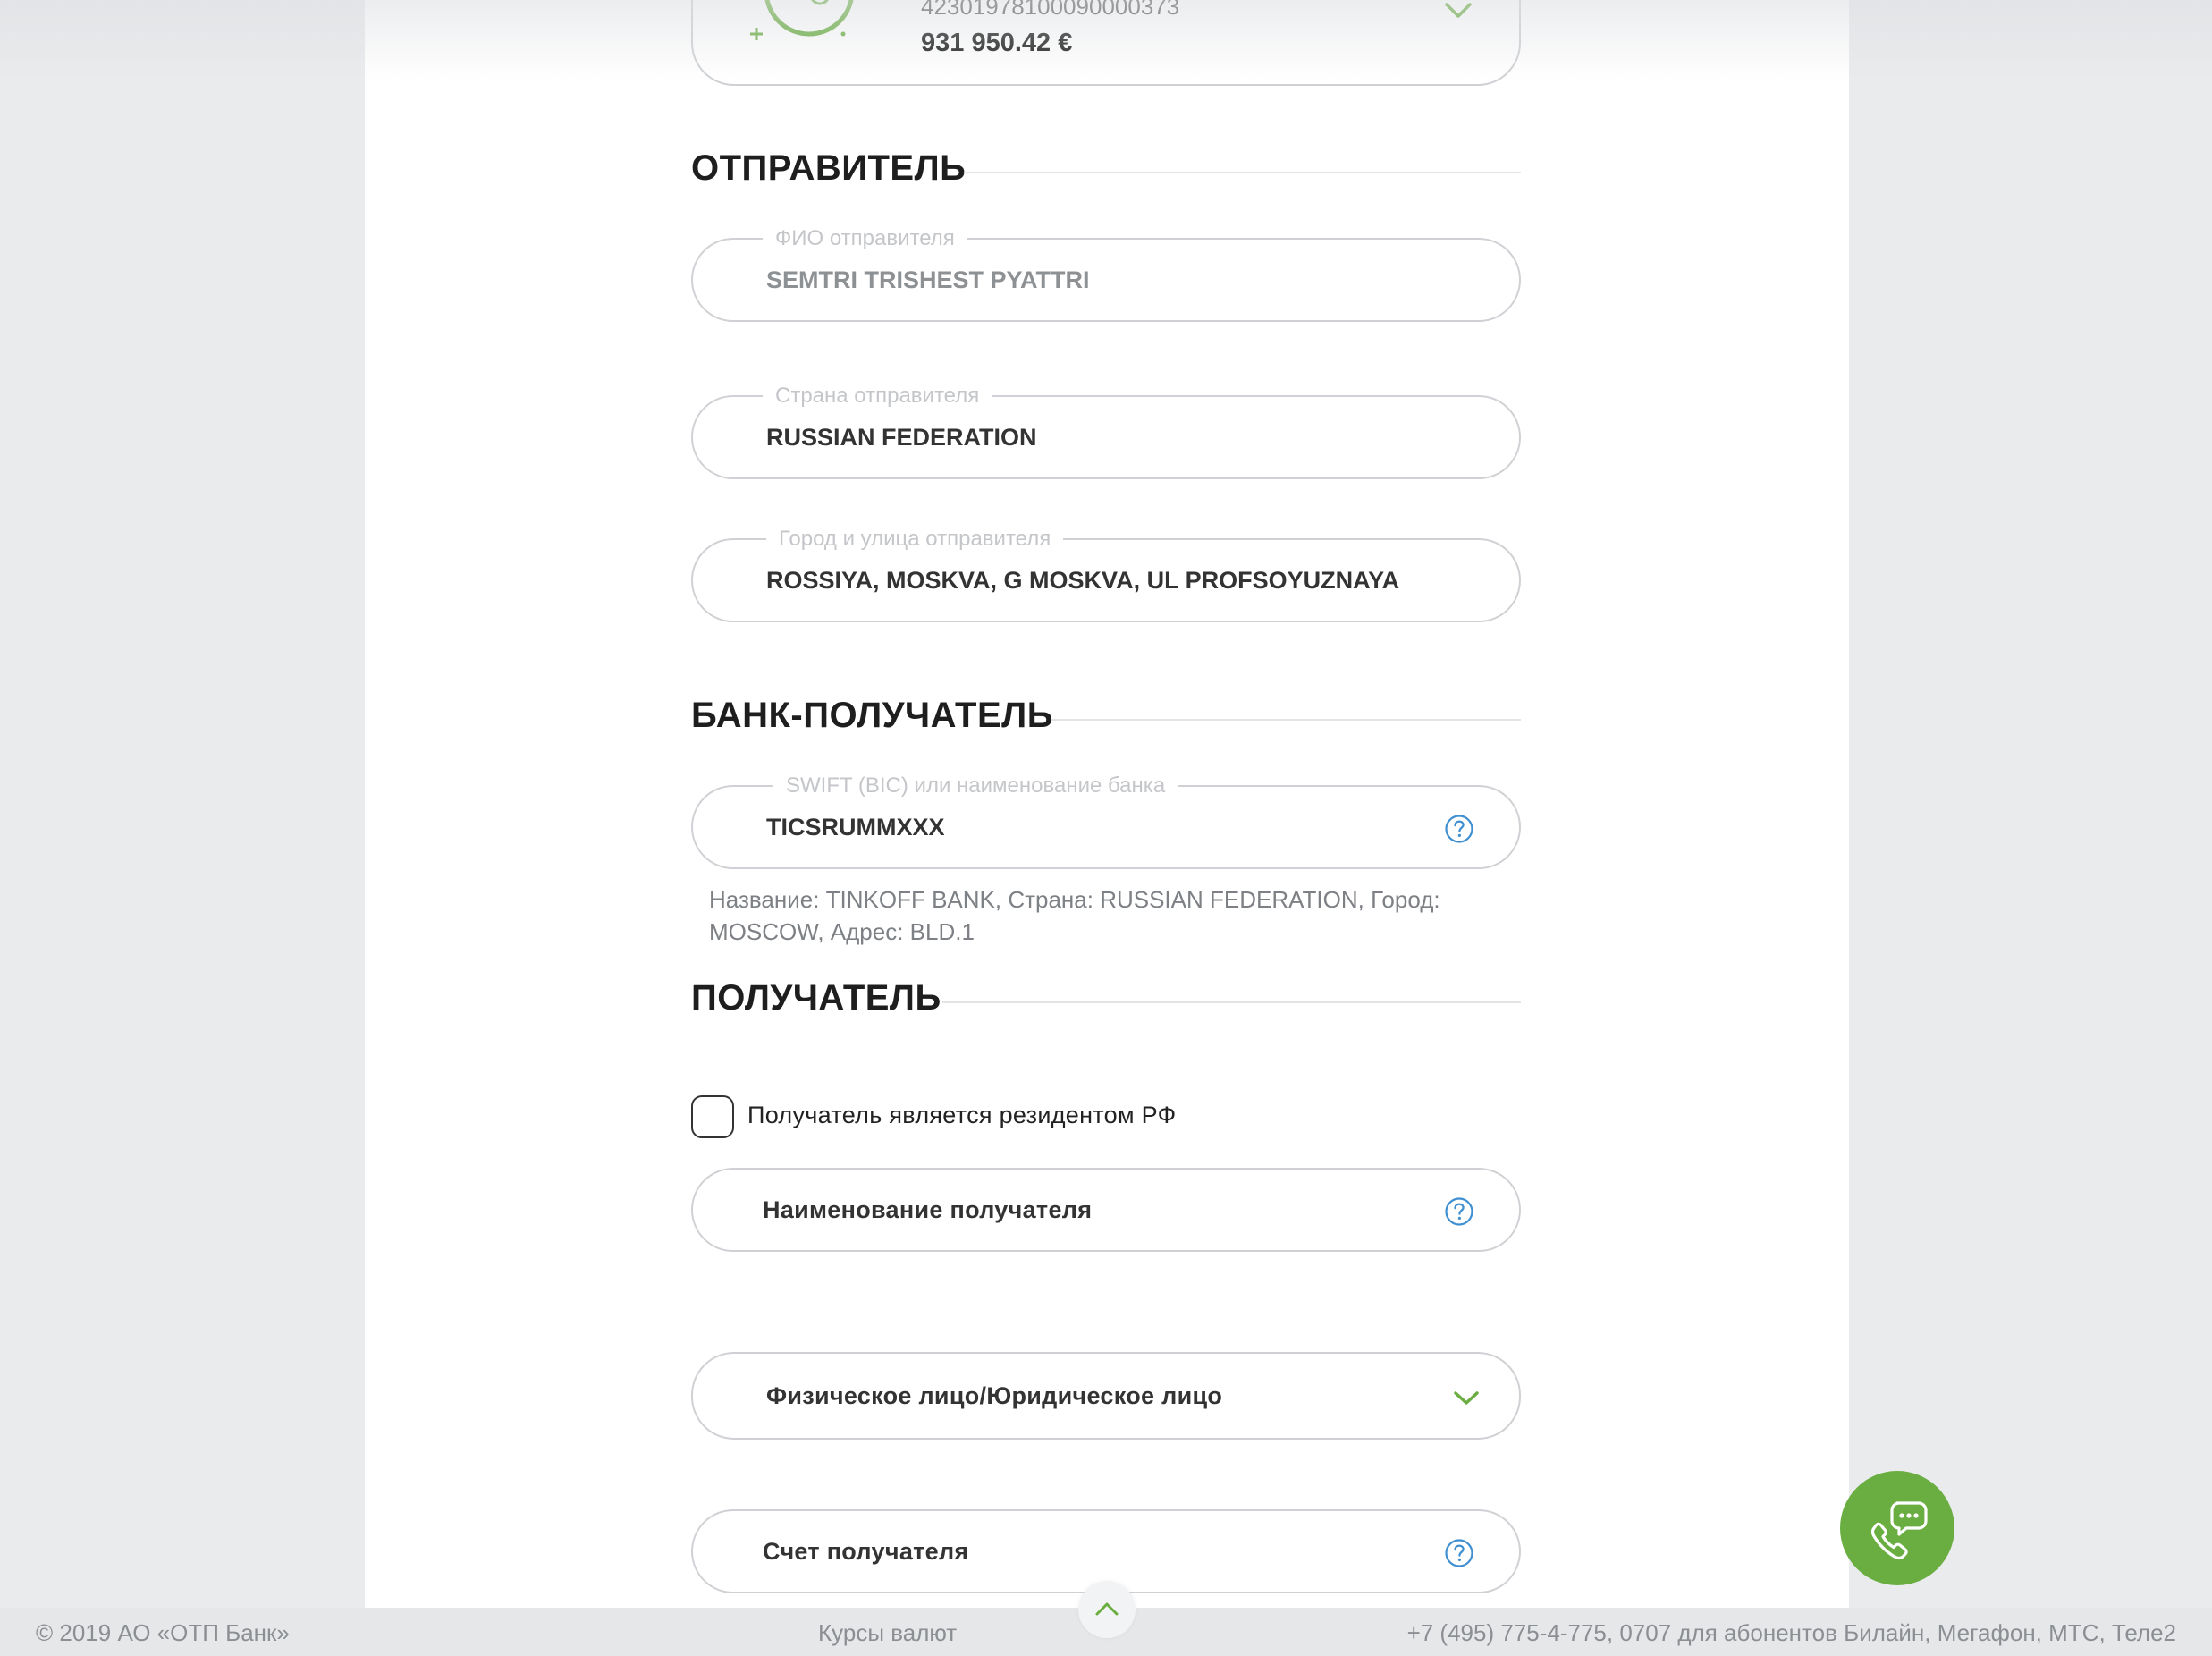 The width and height of the screenshot is (2212, 1656). I want to click on account-balance: 931 950.42 €, so click(997, 43).